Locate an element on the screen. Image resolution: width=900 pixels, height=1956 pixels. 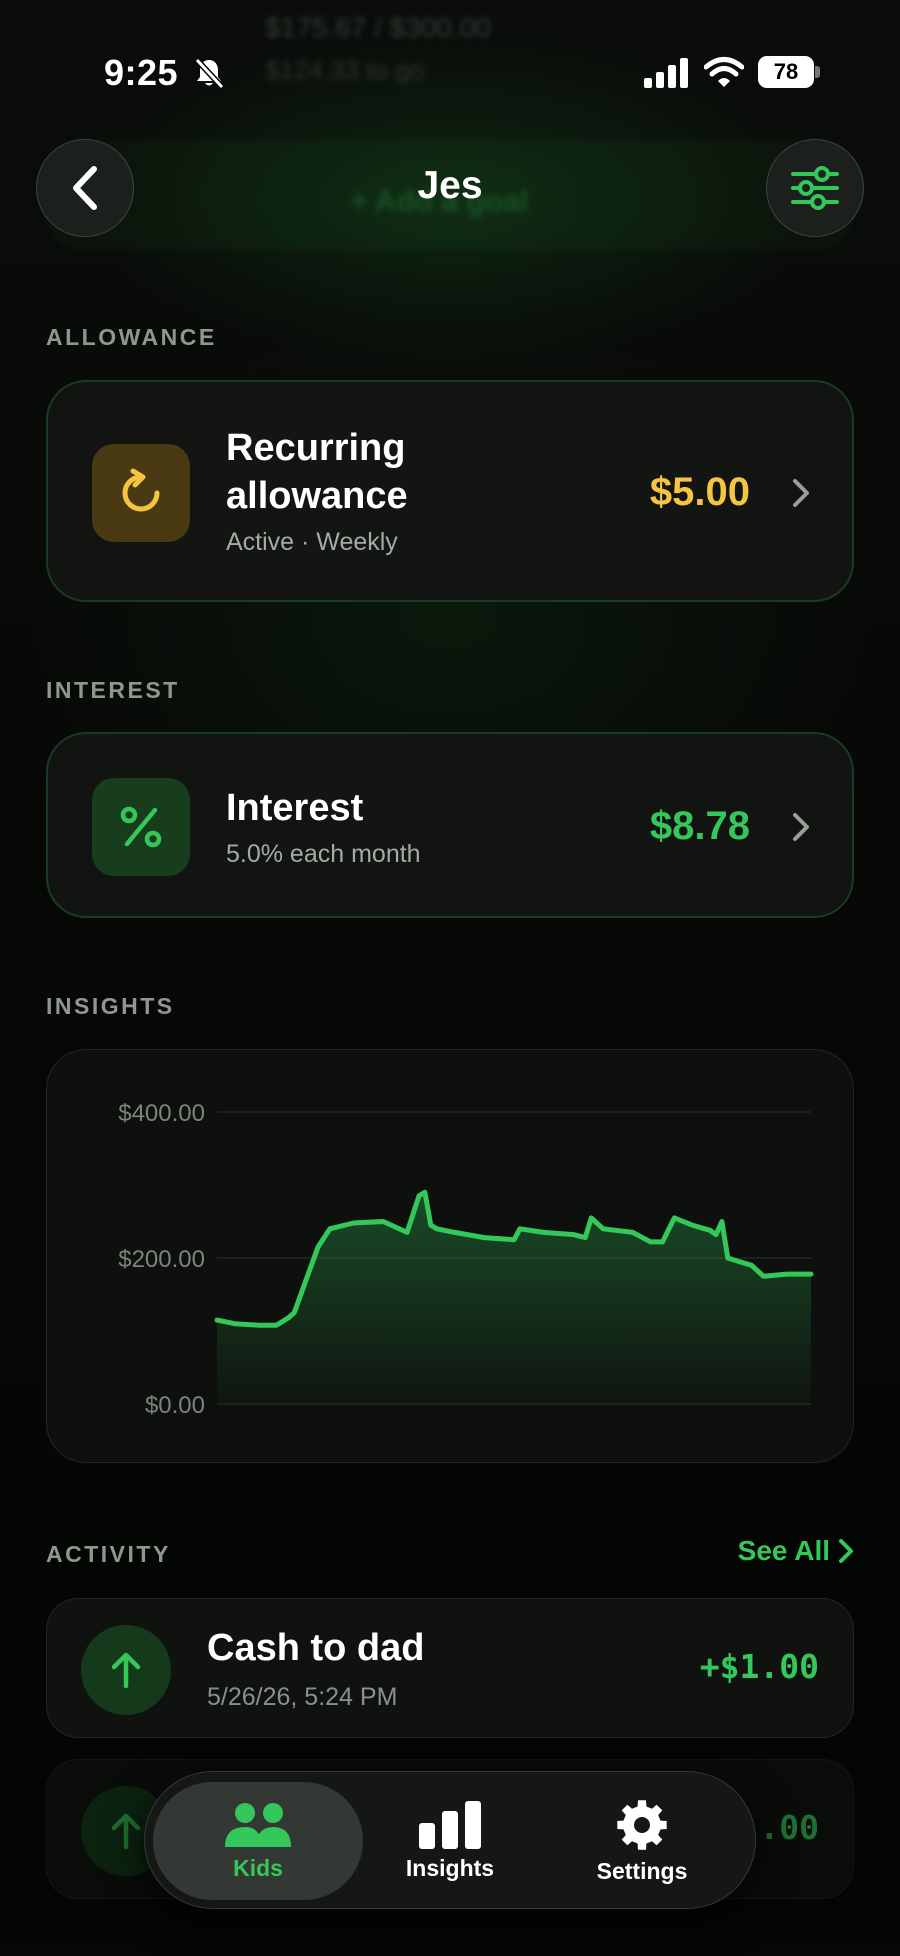
chevron-left-icon is located at coordinates (85, 188).